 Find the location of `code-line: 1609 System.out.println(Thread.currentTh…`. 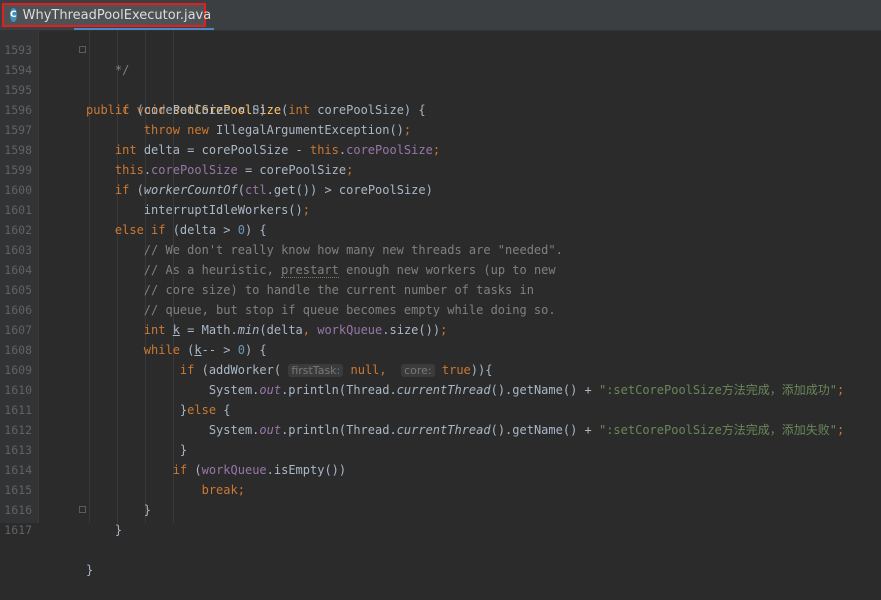

code-line: 1609 System.out.println(Thread.currentTh… is located at coordinates (440, 368).